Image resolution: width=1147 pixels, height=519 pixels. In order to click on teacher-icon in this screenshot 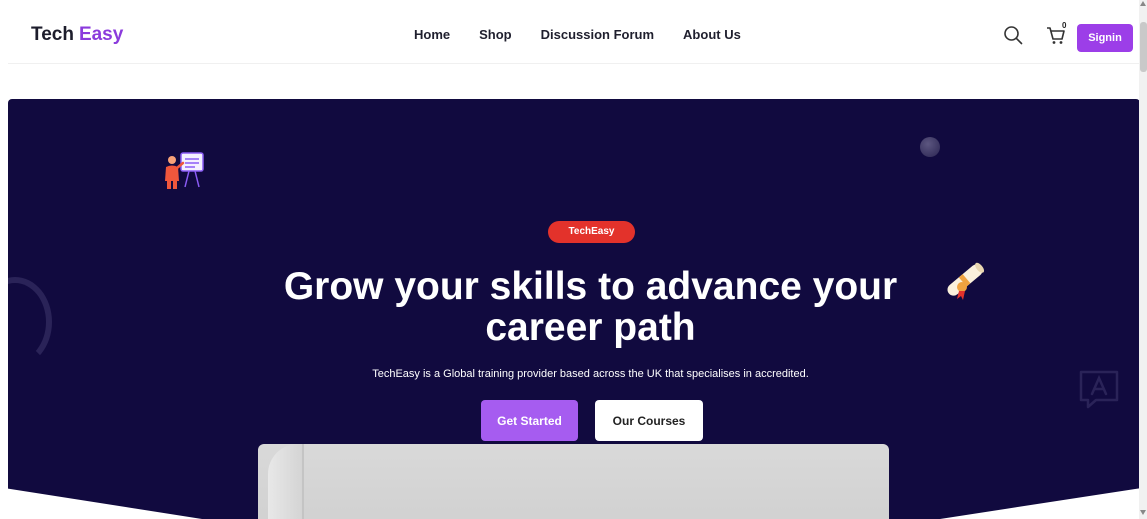, I will do `click(184, 170)`.